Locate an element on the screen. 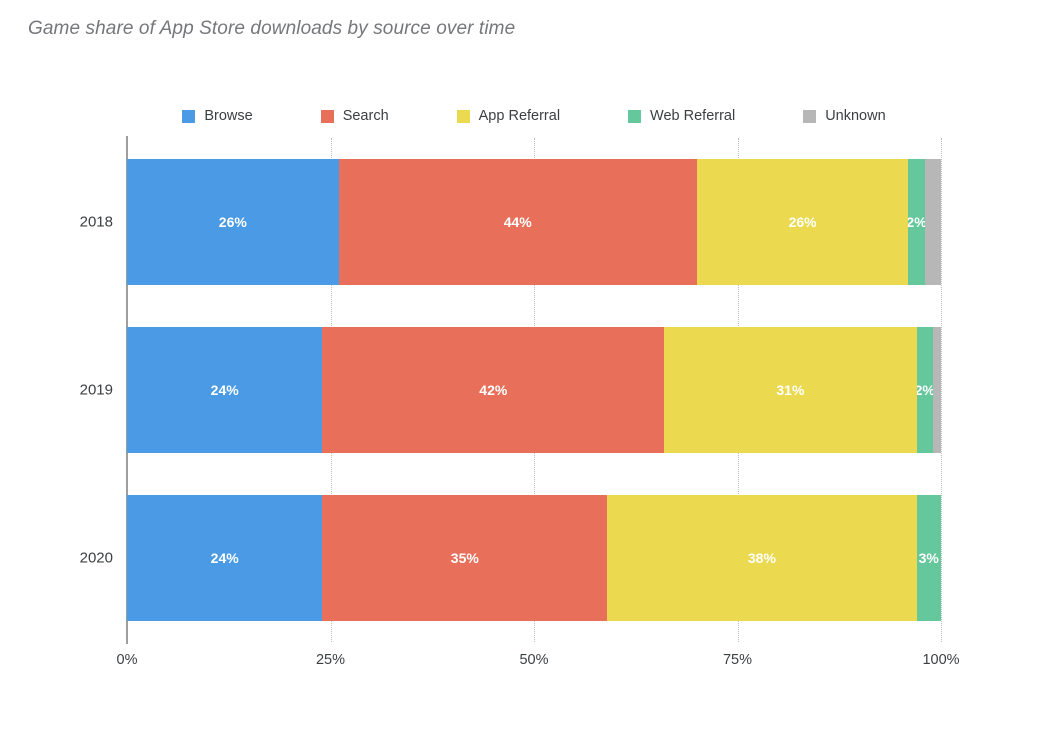 Image resolution: width=1042 pixels, height=730 pixels. bar-group-2018: 26% 44% 26% 2% is located at coordinates (534, 222).